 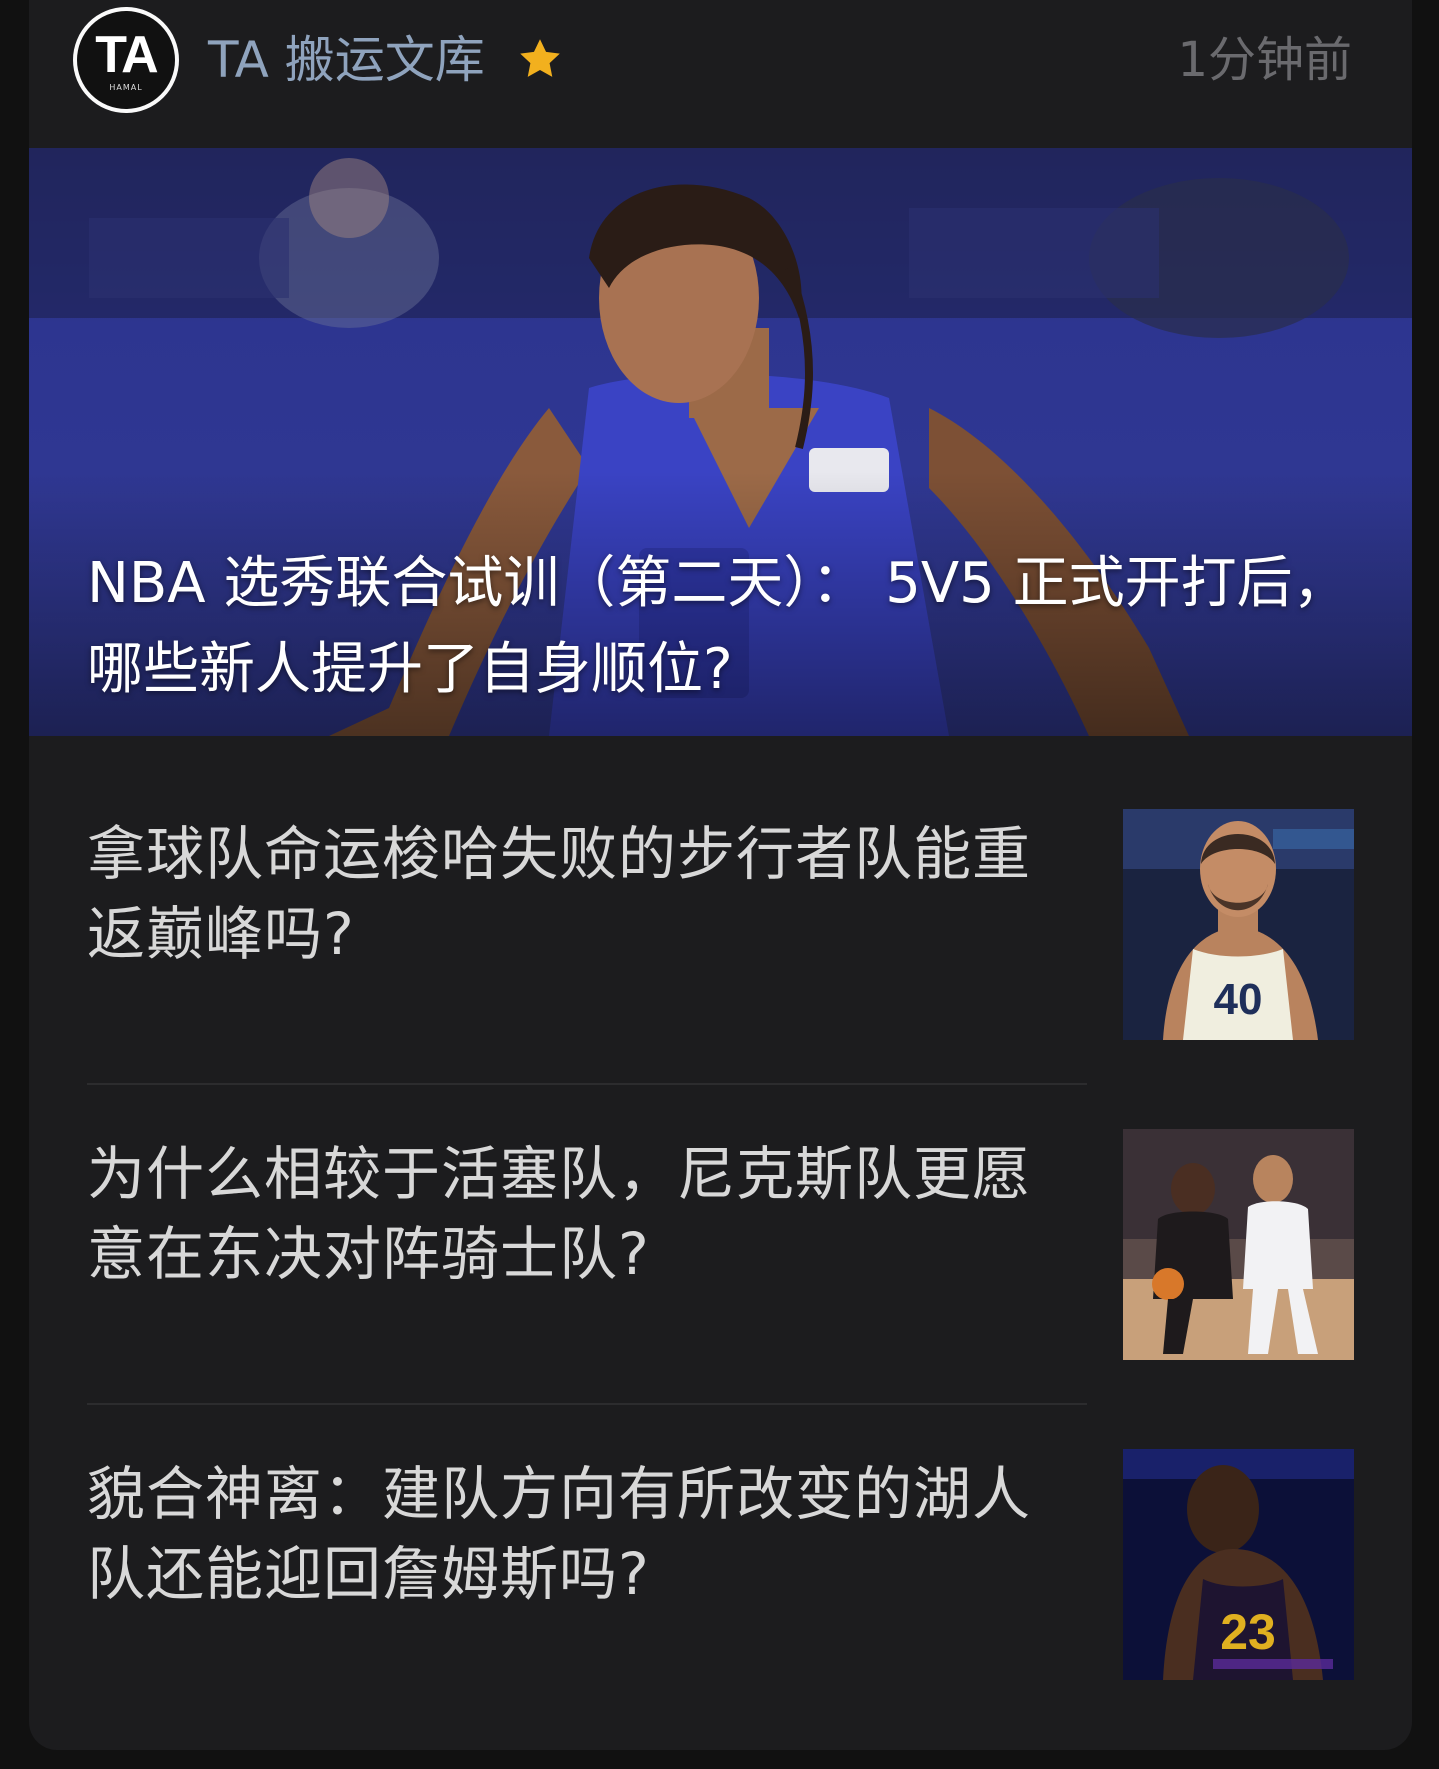 I want to click on article-title: 貌合神离：建队方向有所改变的湖人队还能迎回詹姆斯吗?, so click(x=567, y=1534).